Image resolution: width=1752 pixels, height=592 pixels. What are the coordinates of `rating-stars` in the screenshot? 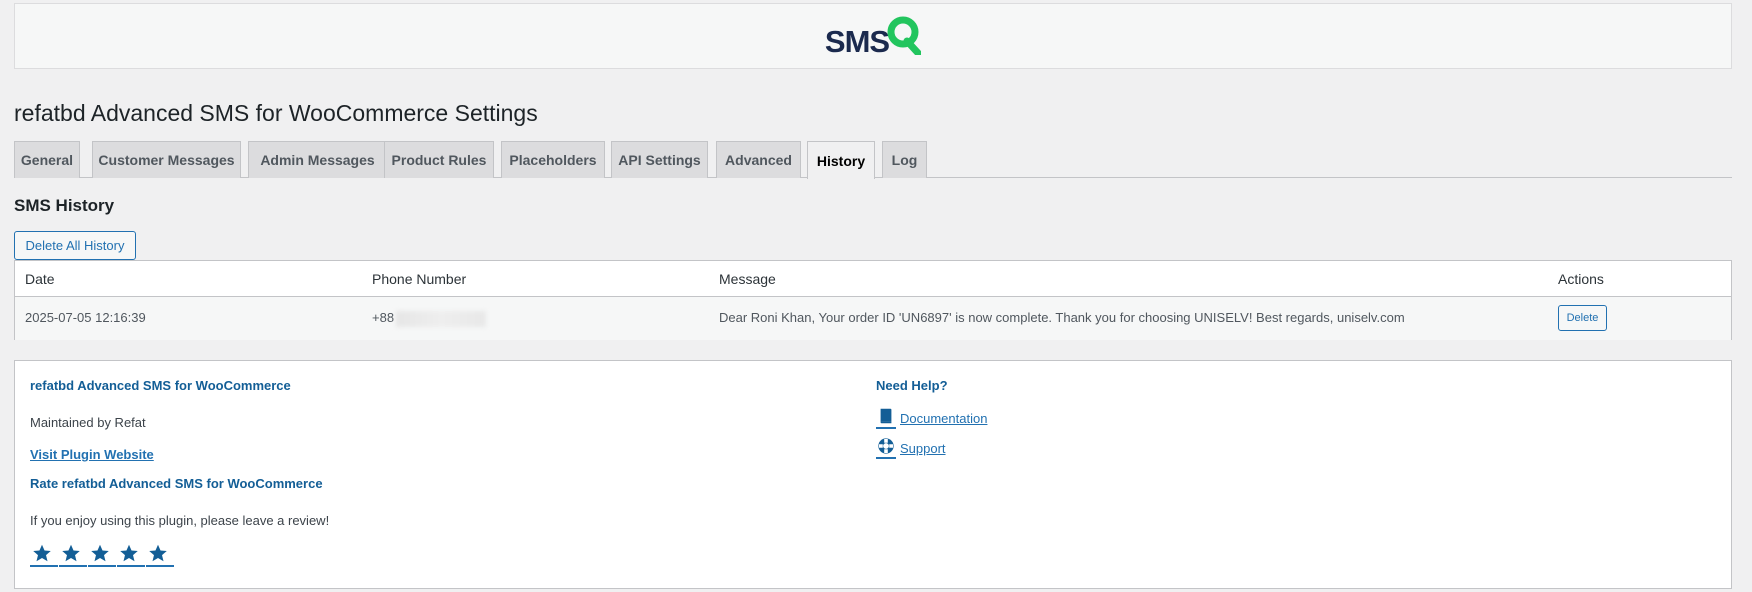 It's located at (102, 554).